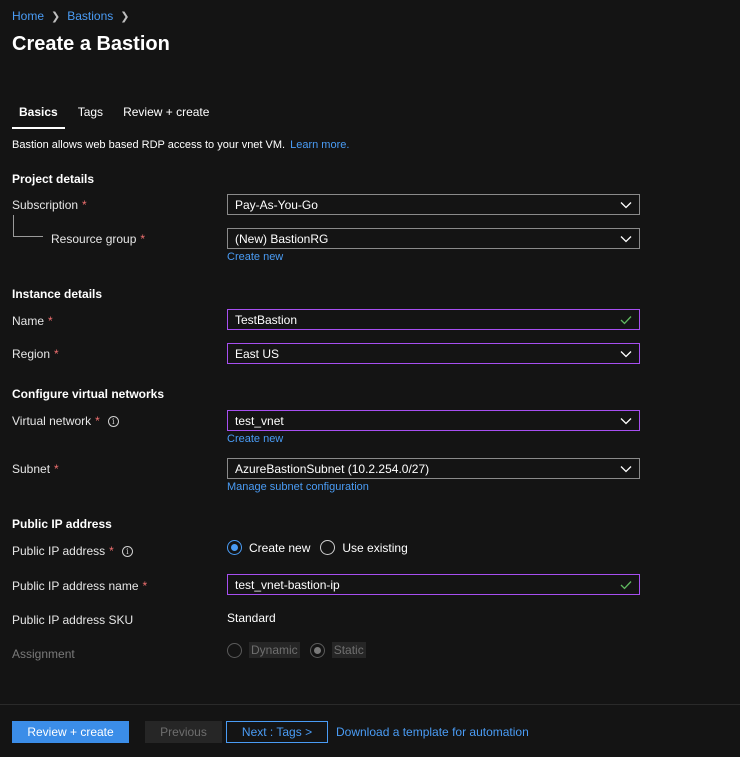  What do you see at coordinates (90, 16) in the screenshot?
I see `breadcrumb-bastions: Bastions` at bounding box center [90, 16].